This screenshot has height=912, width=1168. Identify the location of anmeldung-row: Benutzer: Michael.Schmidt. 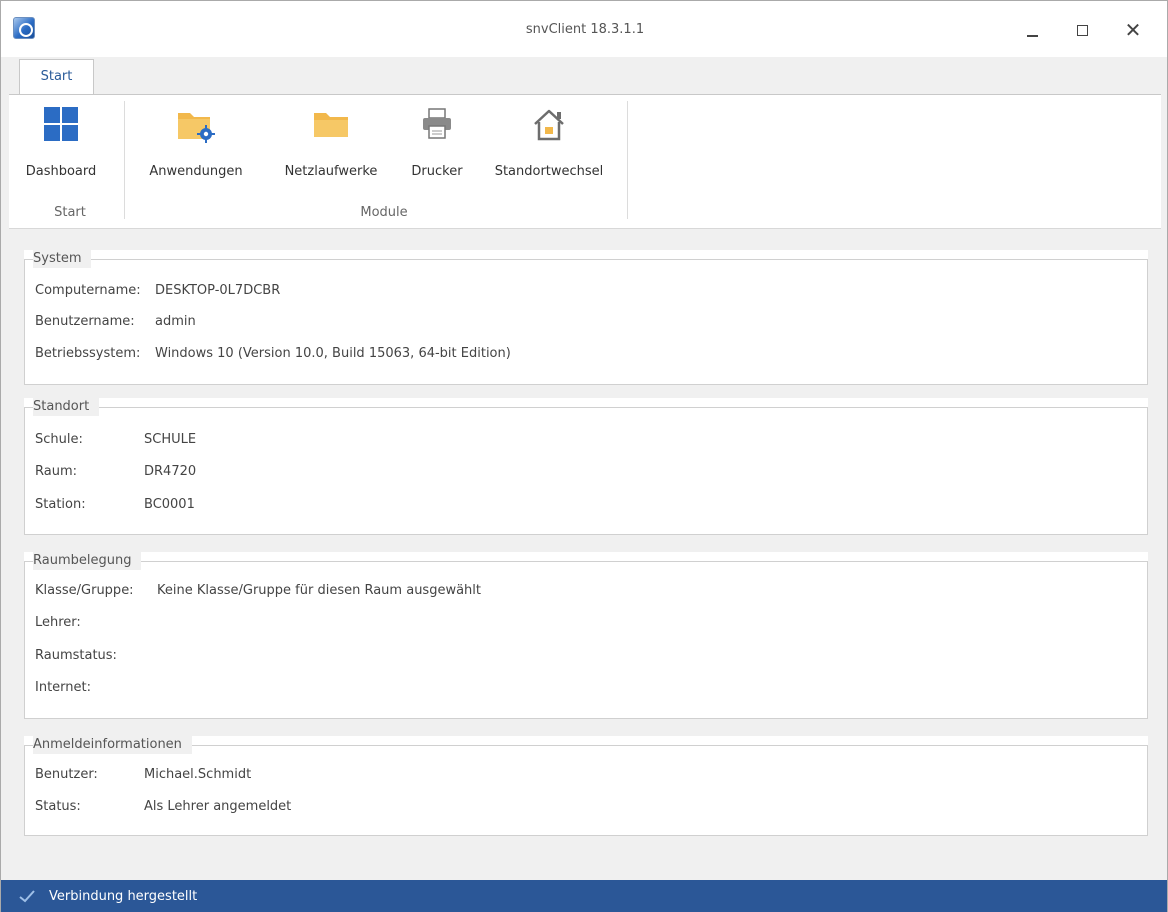
(143, 774).